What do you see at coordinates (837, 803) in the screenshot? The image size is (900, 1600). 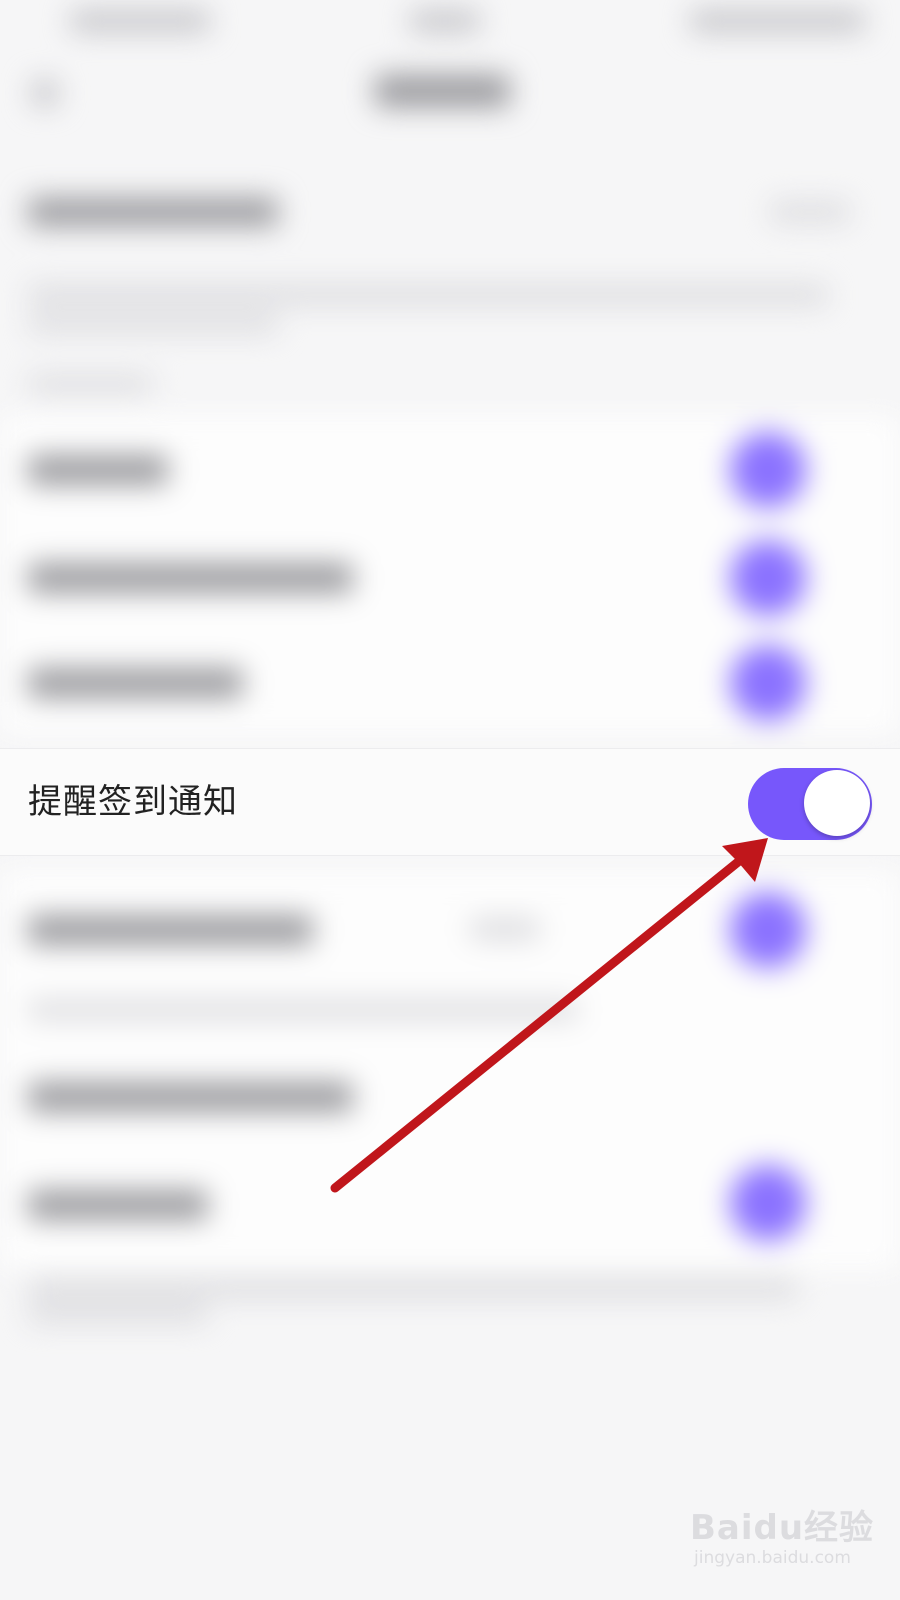 I see `toggle-knob` at bounding box center [837, 803].